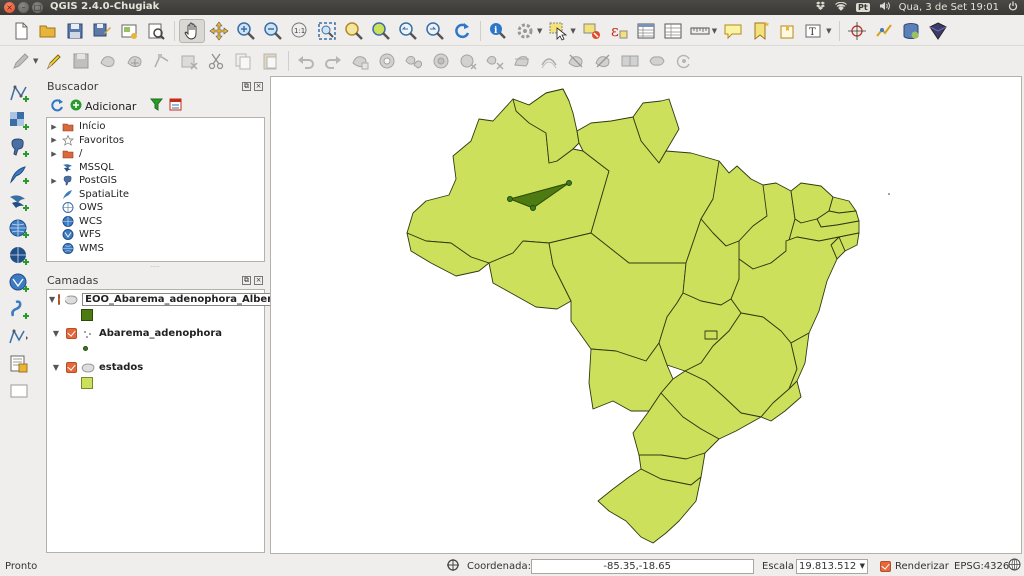 The height and width of the screenshot is (576, 1024). I want to click on copy-features-icon, so click(243, 61).